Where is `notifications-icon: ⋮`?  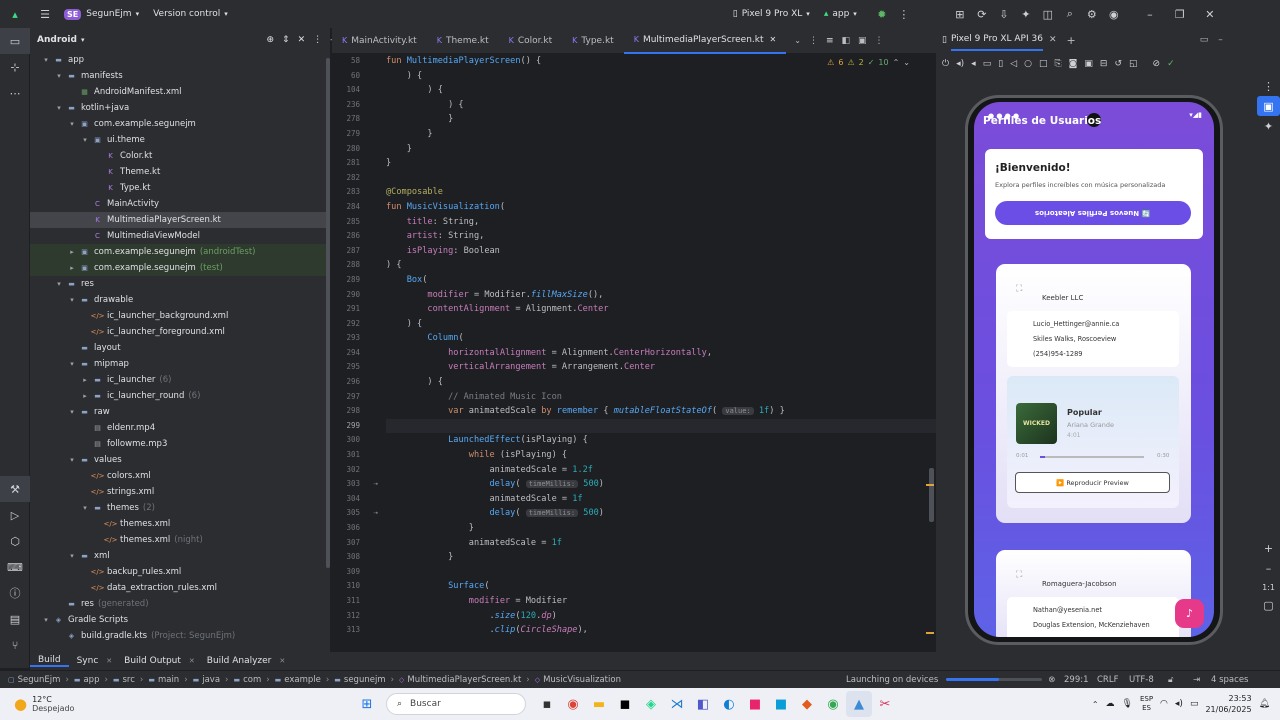
notifications-icon: ⋮ is located at coordinates (1268, 86).